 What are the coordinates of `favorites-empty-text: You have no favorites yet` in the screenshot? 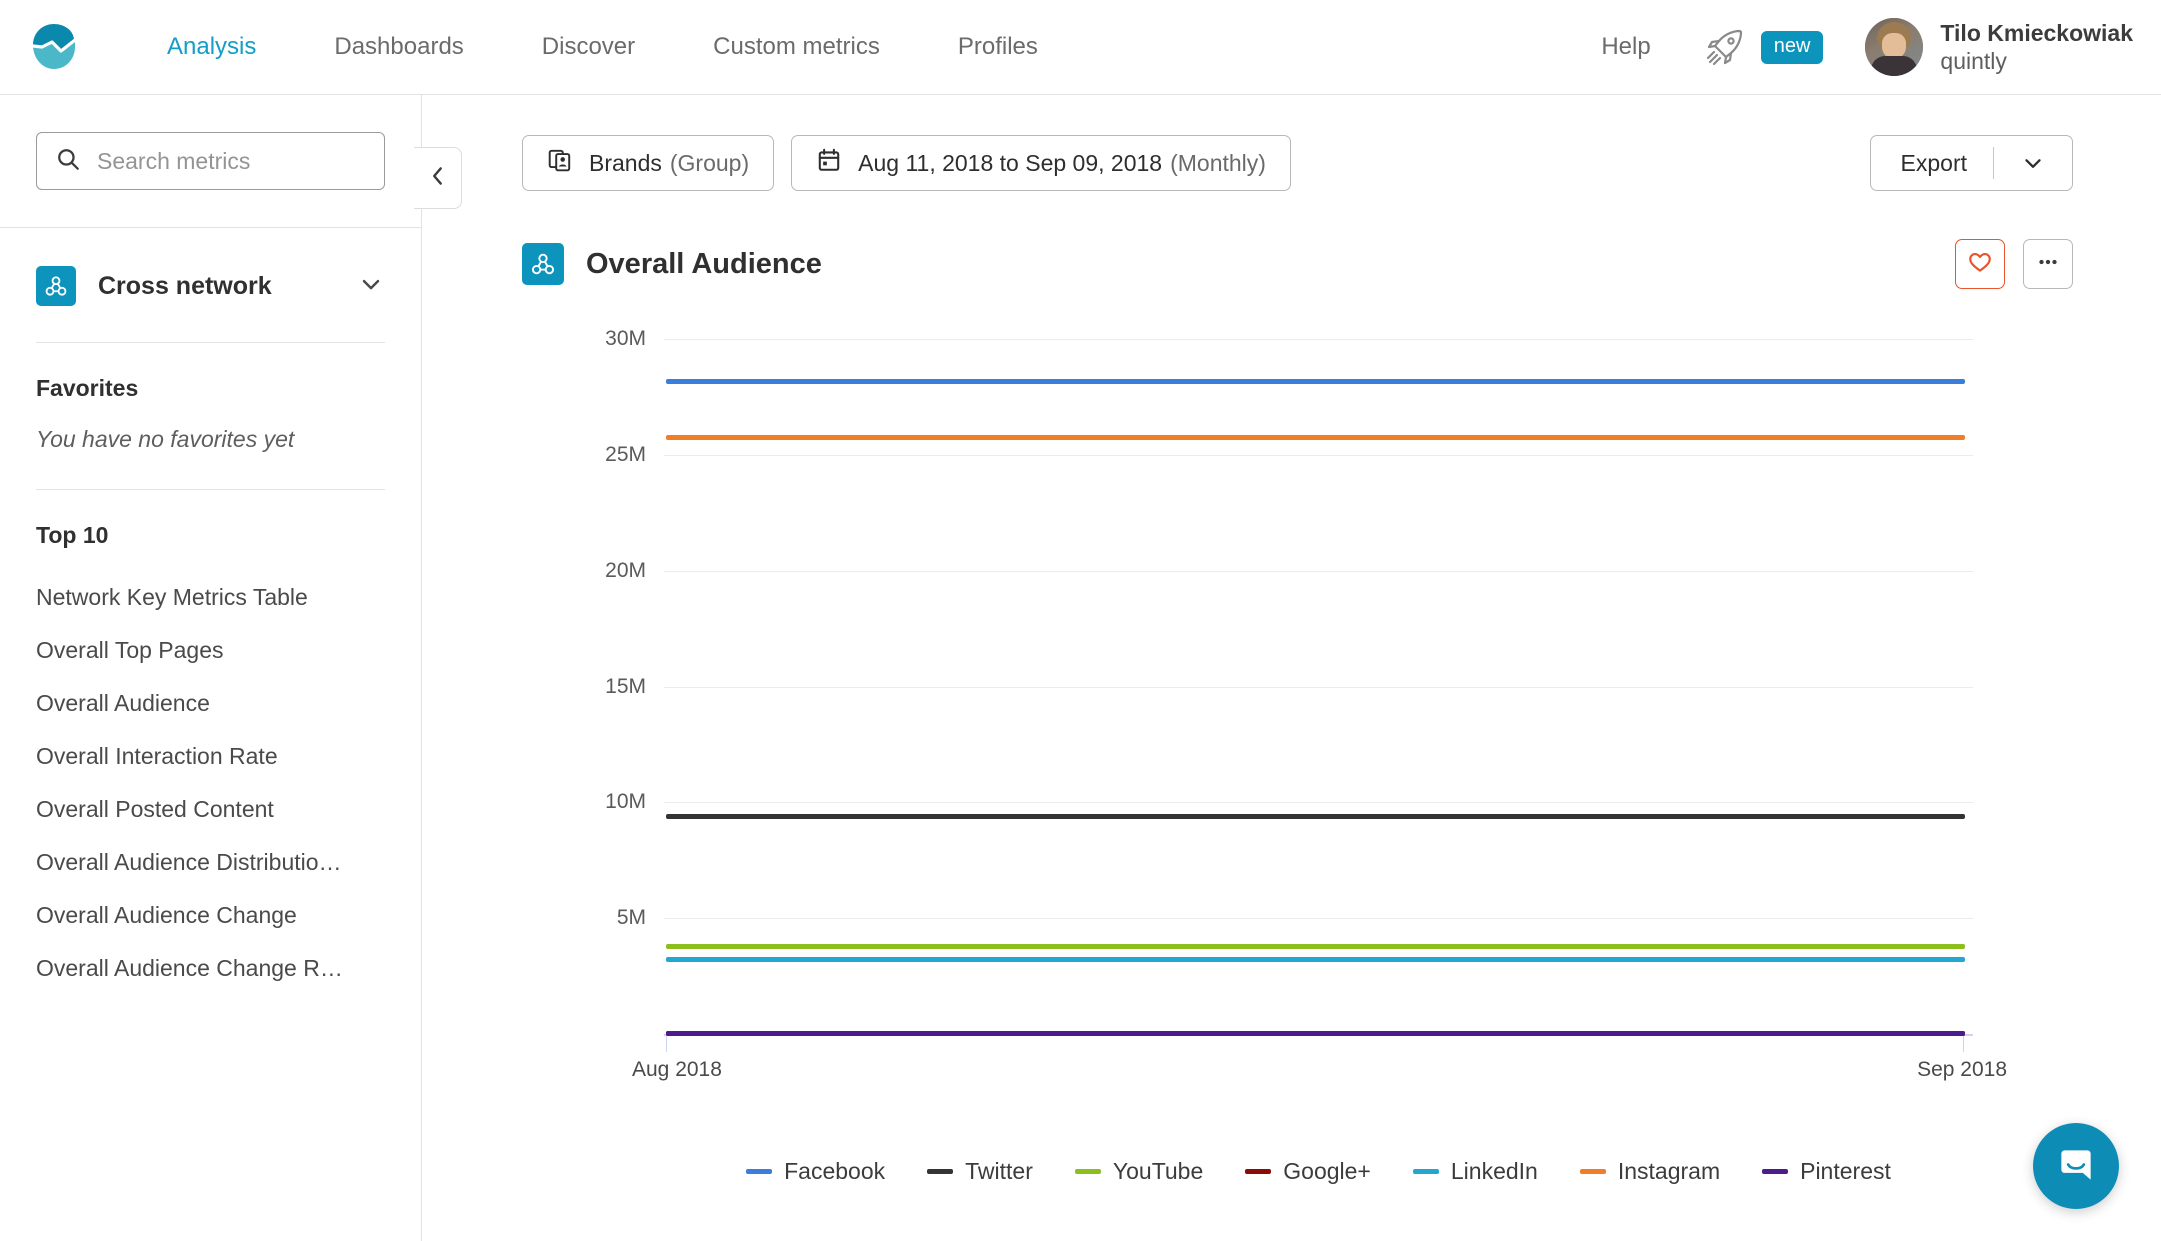 It's located at (165, 439).